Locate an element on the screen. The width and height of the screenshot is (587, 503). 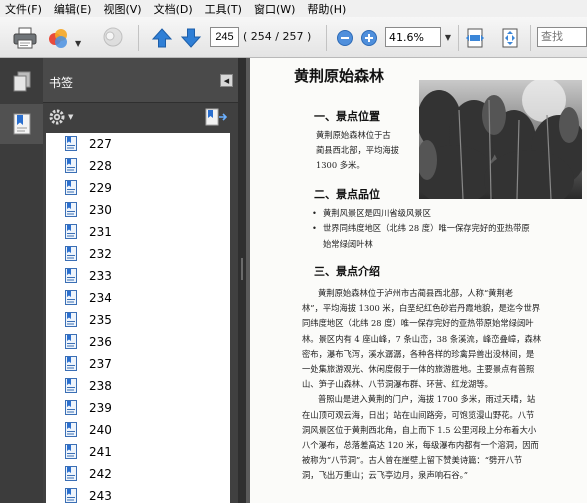
gear-icon is located at coordinates (57, 117).